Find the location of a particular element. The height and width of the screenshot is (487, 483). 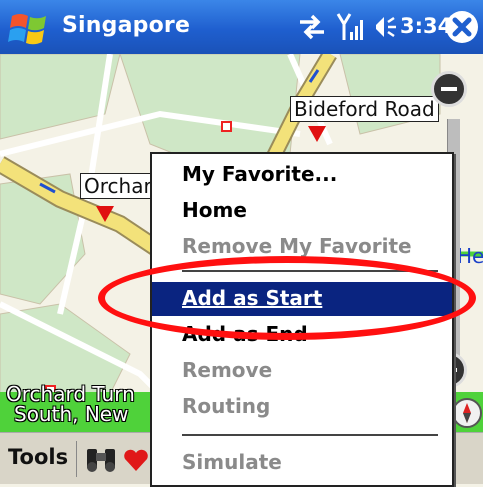

menu-item-remove: Remove is located at coordinates (302, 371).